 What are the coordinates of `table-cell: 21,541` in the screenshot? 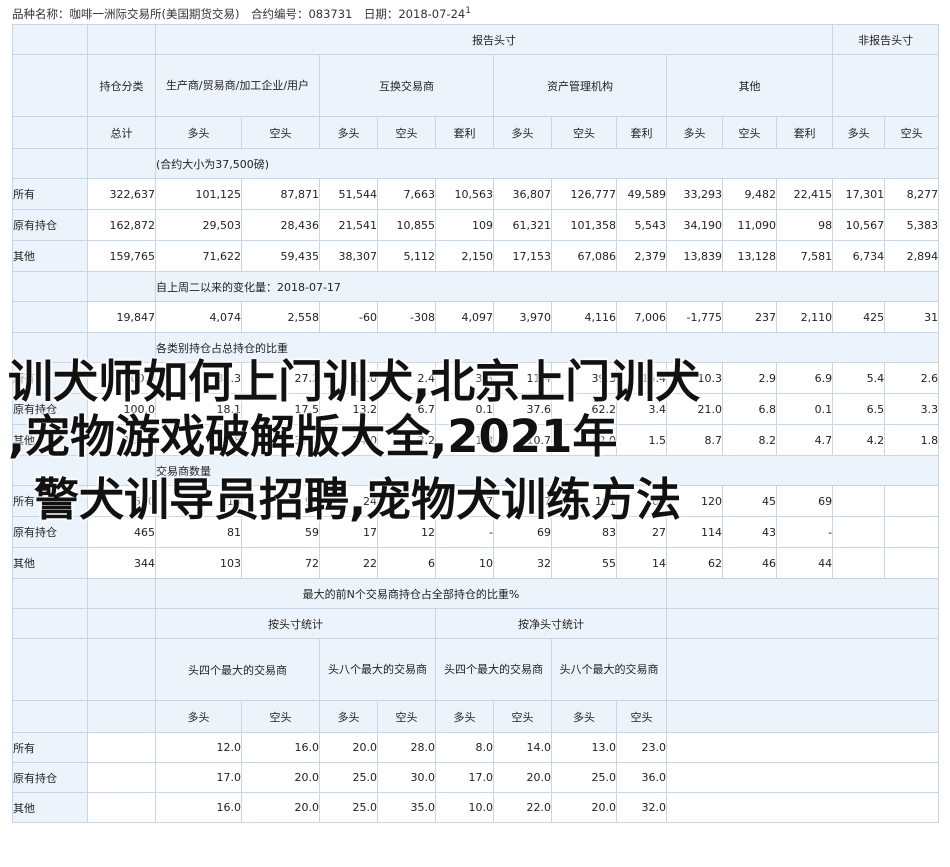 It's located at (348, 225).